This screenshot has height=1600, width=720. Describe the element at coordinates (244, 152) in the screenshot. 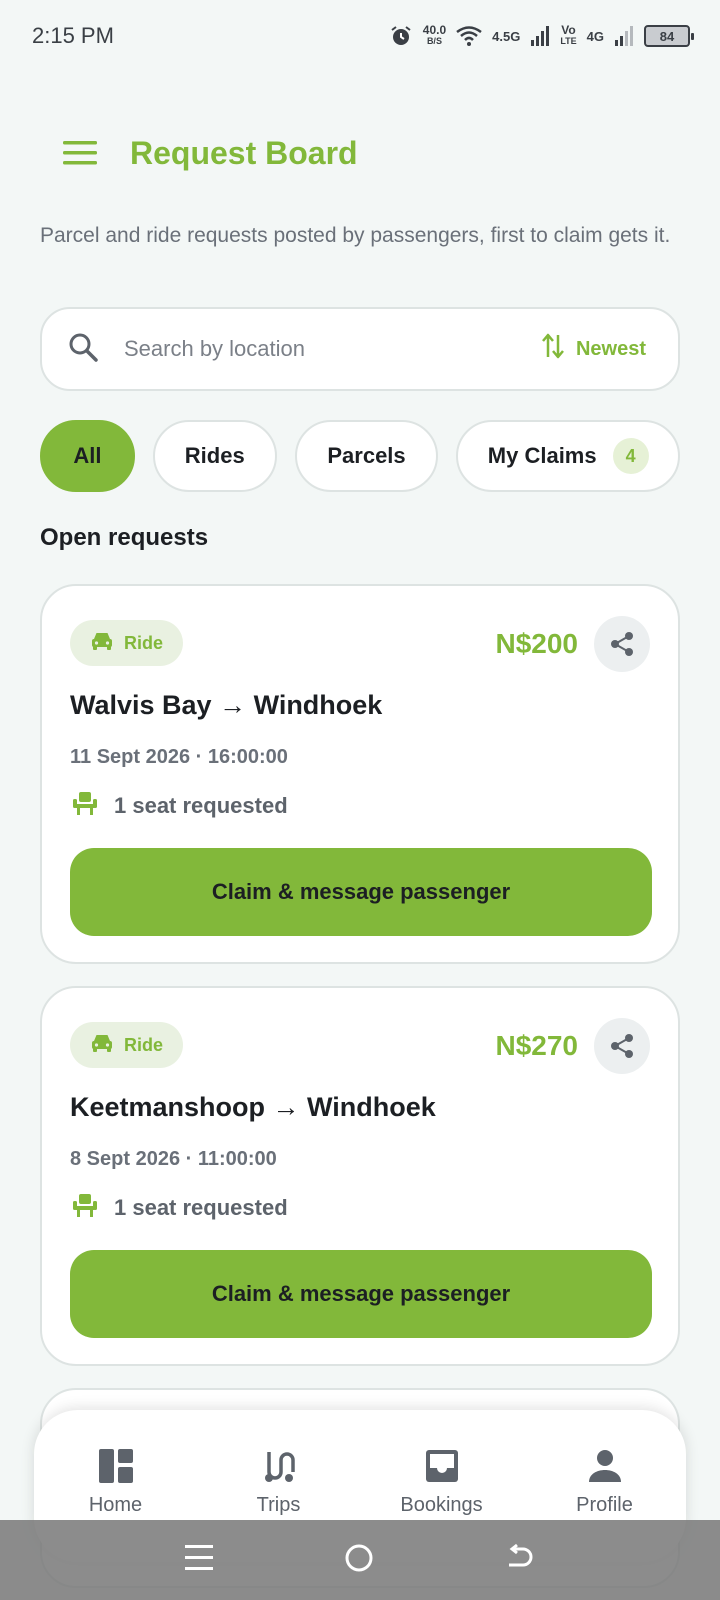

I see `page-title: Request Board` at that location.